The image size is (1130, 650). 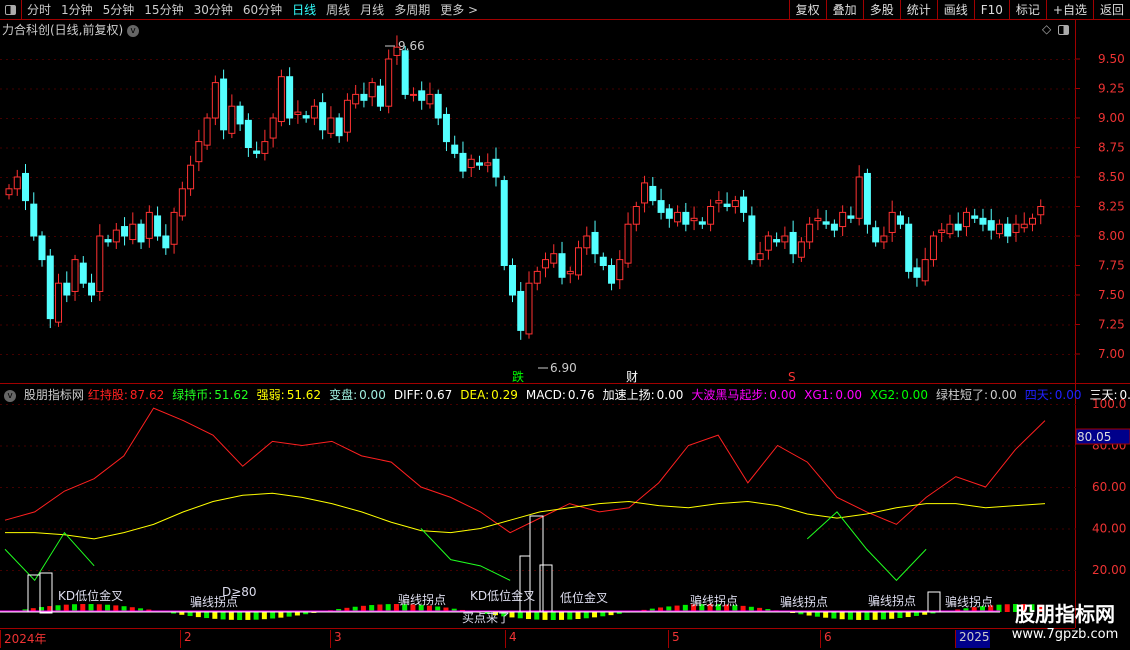 I want to click on signal-label: D≥80, so click(x=239, y=592).